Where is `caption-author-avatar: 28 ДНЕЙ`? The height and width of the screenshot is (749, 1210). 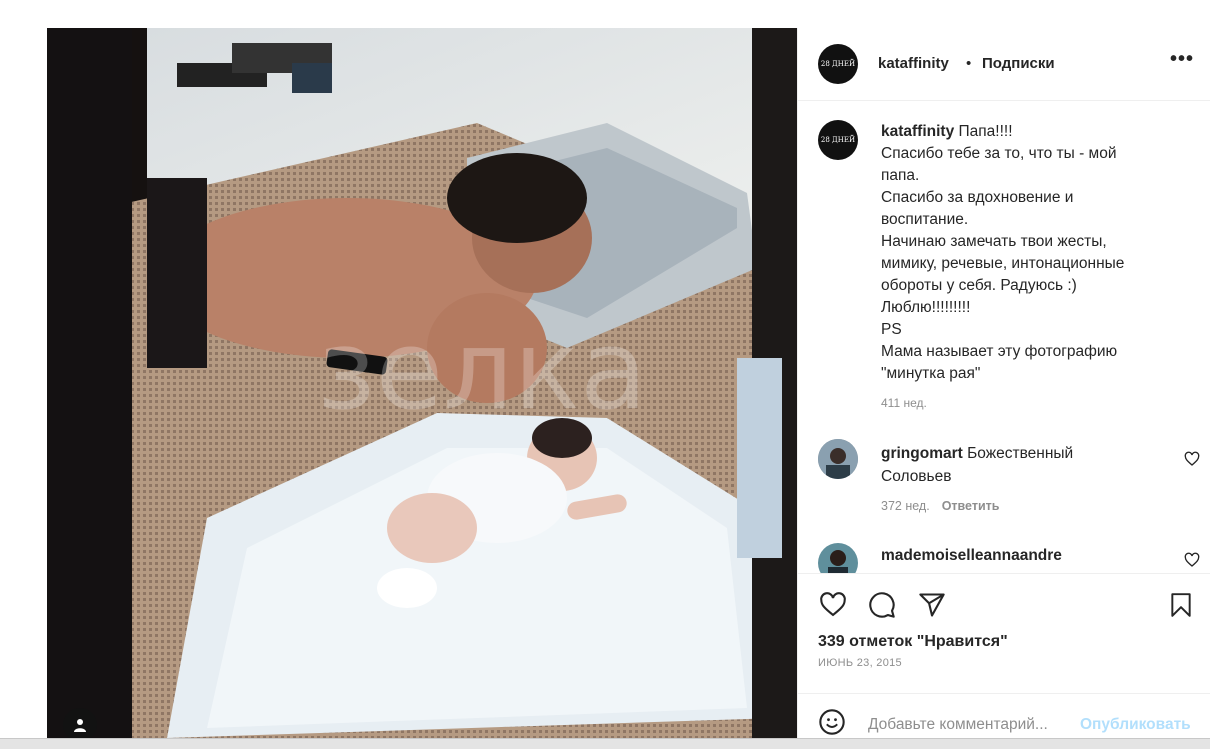 caption-author-avatar: 28 ДНЕЙ is located at coordinates (838, 140).